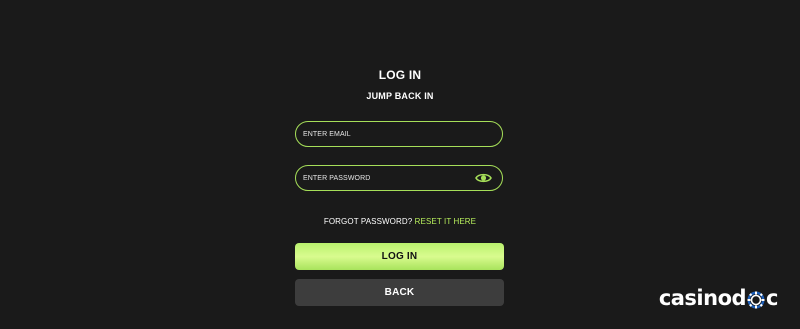  I want to click on email-field, so click(399, 134).